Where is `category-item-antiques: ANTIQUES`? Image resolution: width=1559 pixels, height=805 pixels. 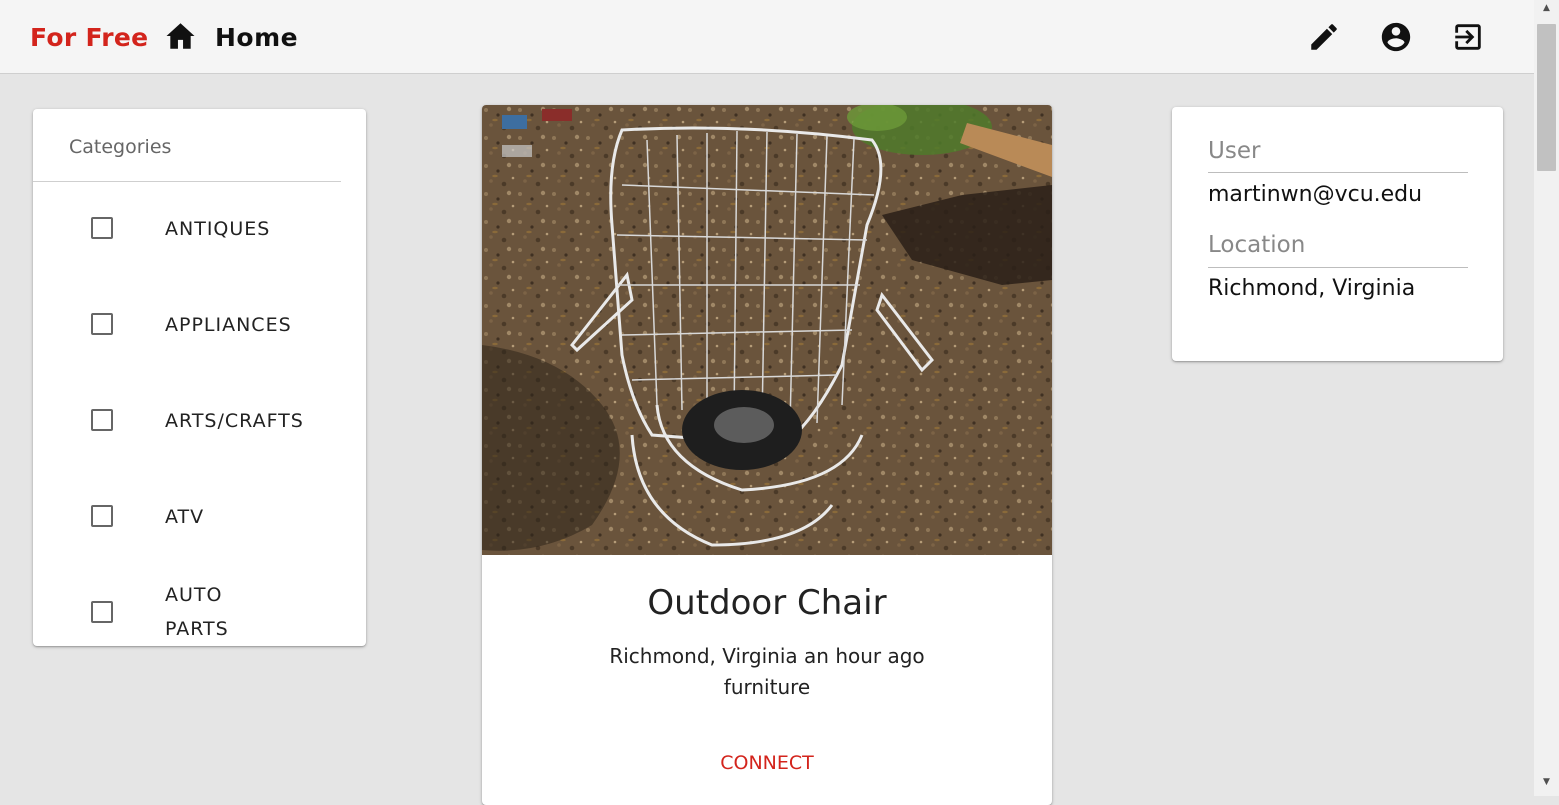 category-item-antiques: ANTIQUES is located at coordinates (199, 229).